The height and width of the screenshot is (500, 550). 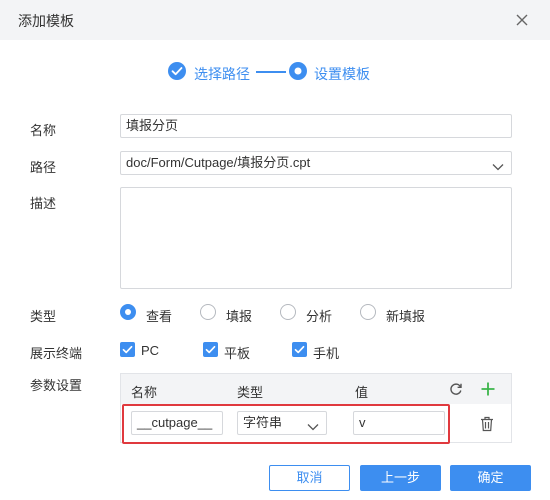 What do you see at coordinates (316, 126) in the screenshot?
I see `name-field: 填报分页` at bounding box center [316, 126].